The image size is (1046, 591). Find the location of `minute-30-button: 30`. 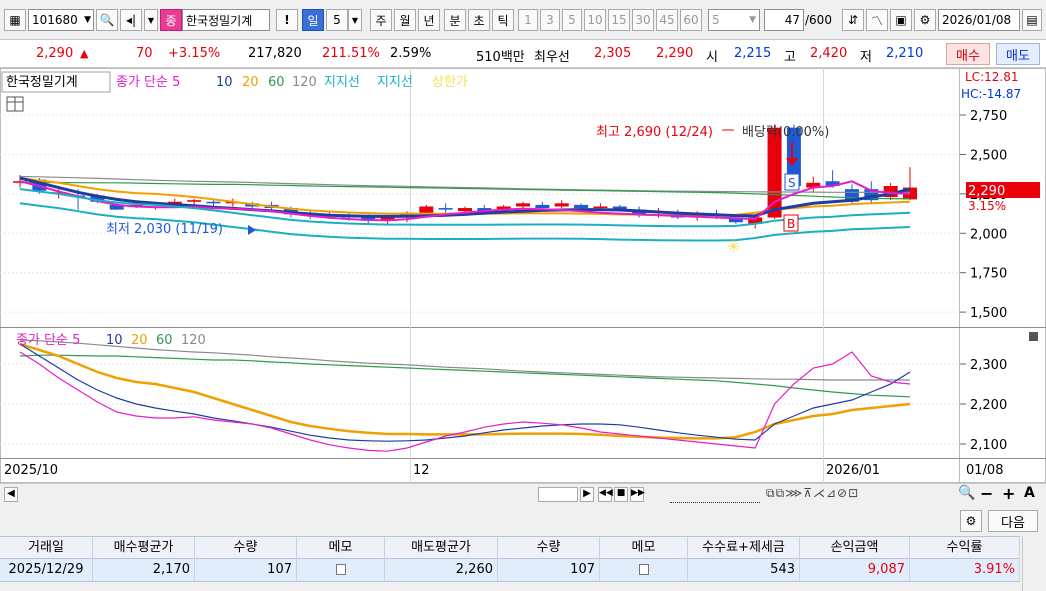

minute-30-button: 30 is located at coordinates (643, 20).